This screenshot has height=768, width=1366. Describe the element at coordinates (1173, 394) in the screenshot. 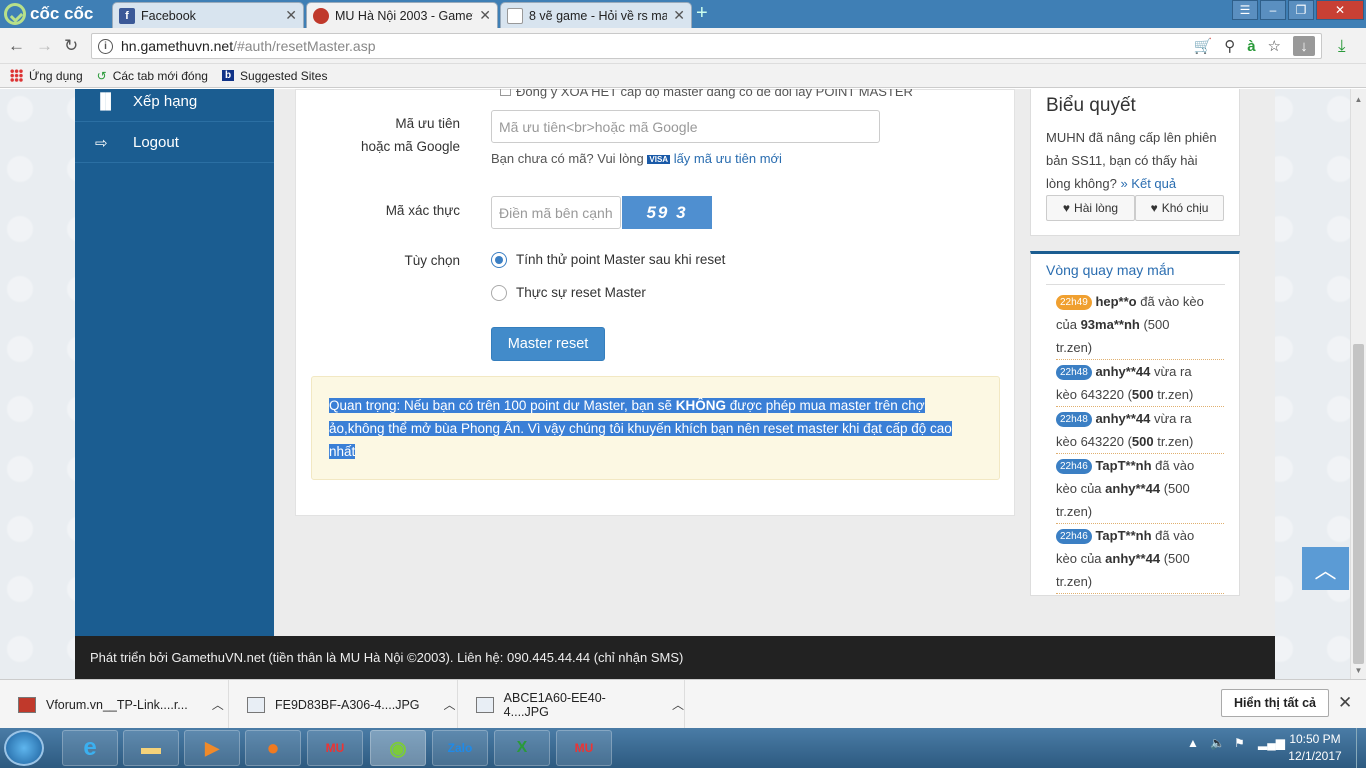

I see `entry-text: tr.zen)` at that location.